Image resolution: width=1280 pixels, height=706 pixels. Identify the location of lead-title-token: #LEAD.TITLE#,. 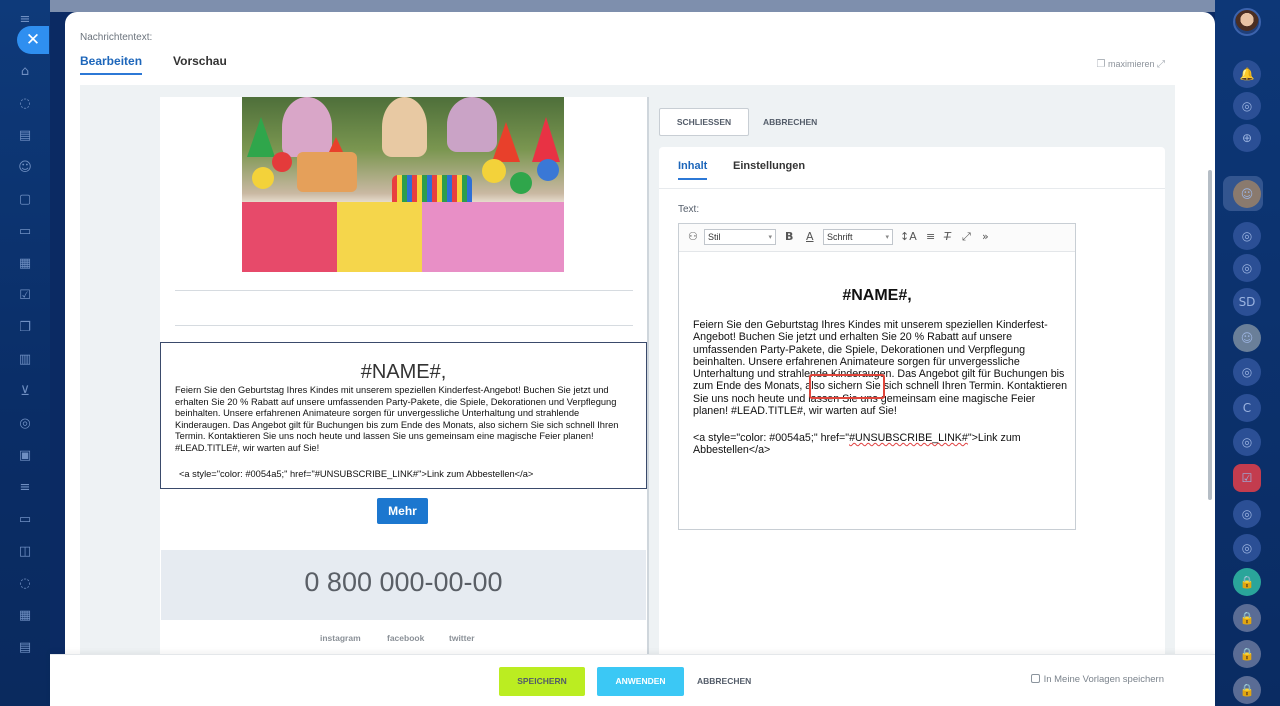
(768, 411).